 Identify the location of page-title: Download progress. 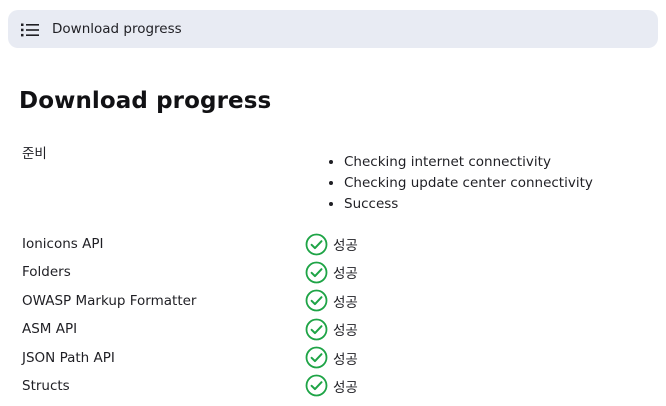
(145, 101).